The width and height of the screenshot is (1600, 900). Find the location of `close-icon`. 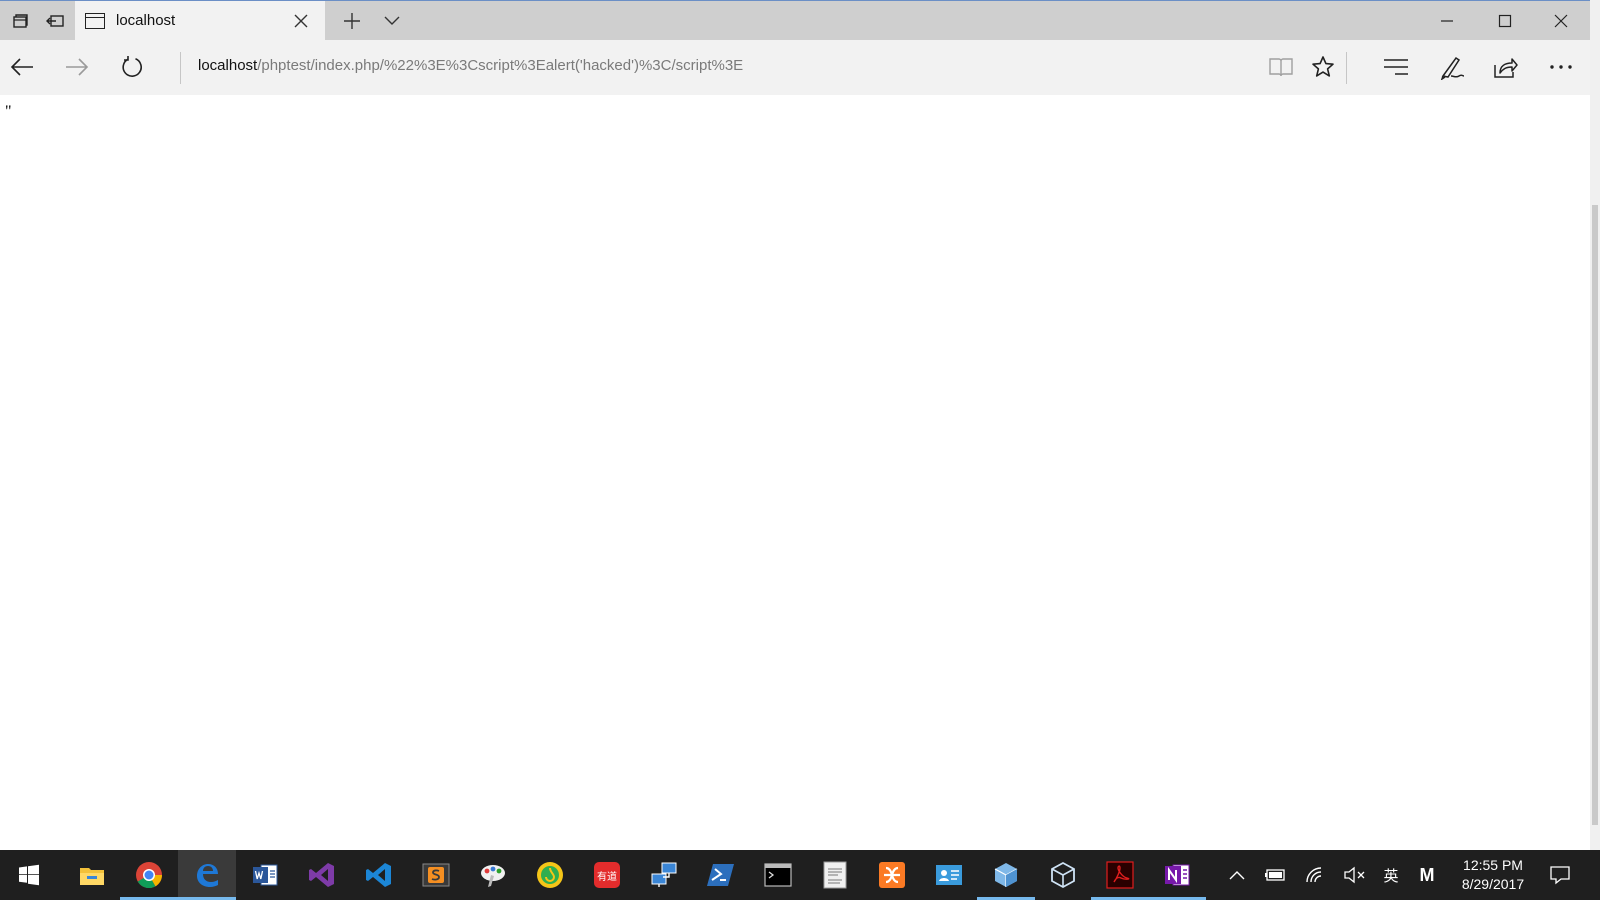

close-icon is located at coordinates (1561, 21).